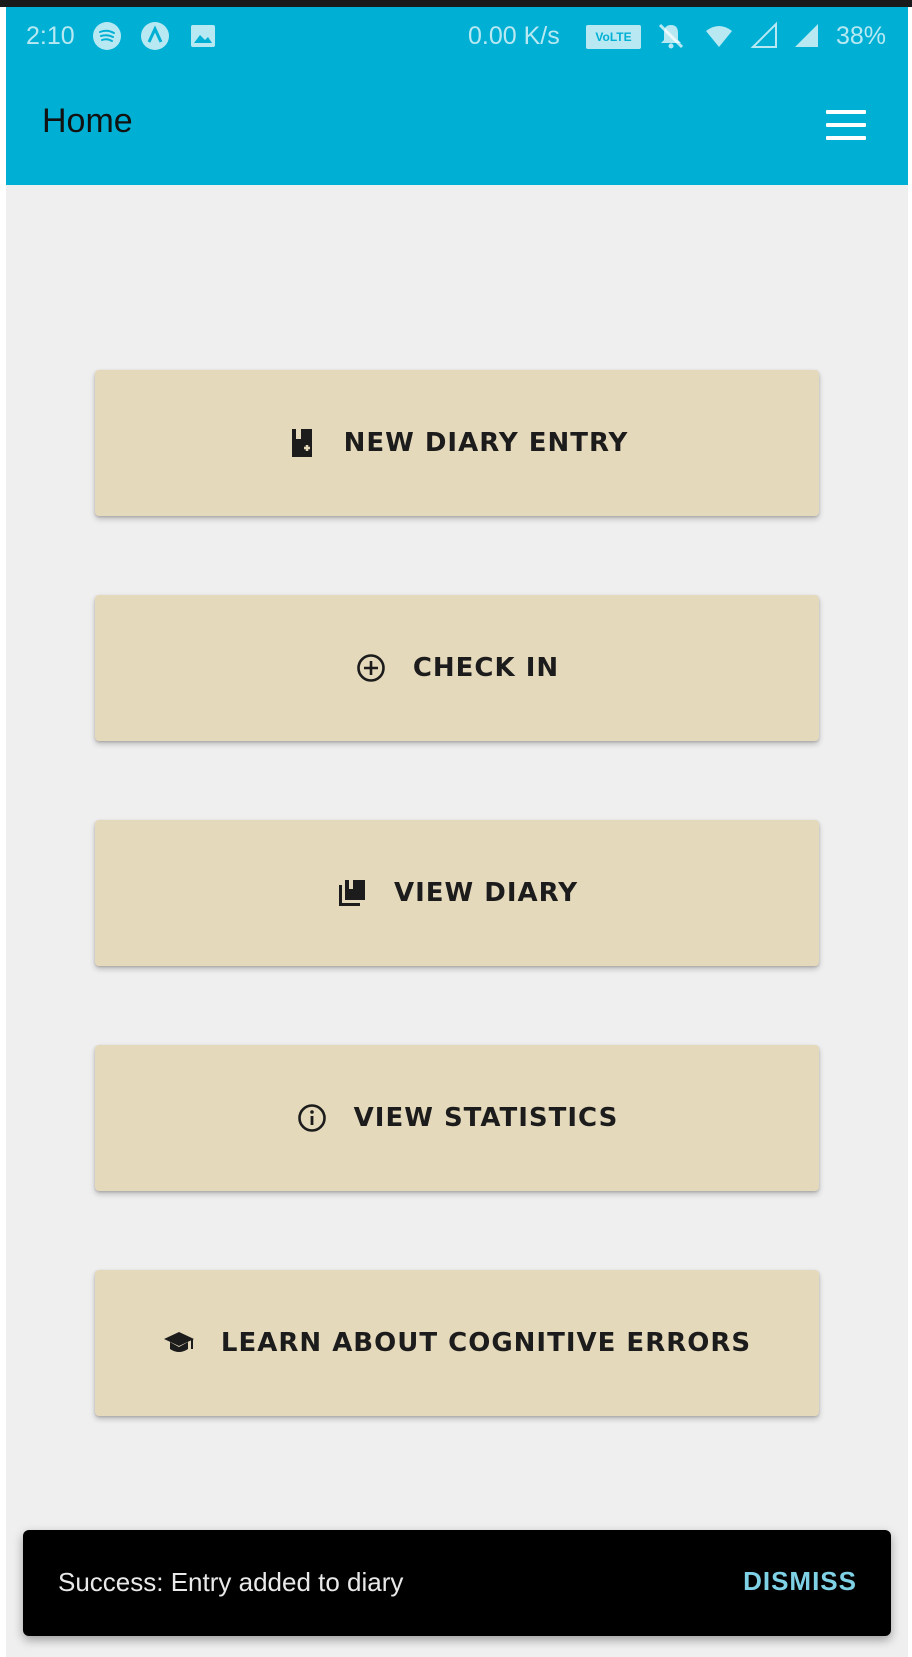 The image size is (912, 1657). I want to click on signal-icon, so click(807, 36).